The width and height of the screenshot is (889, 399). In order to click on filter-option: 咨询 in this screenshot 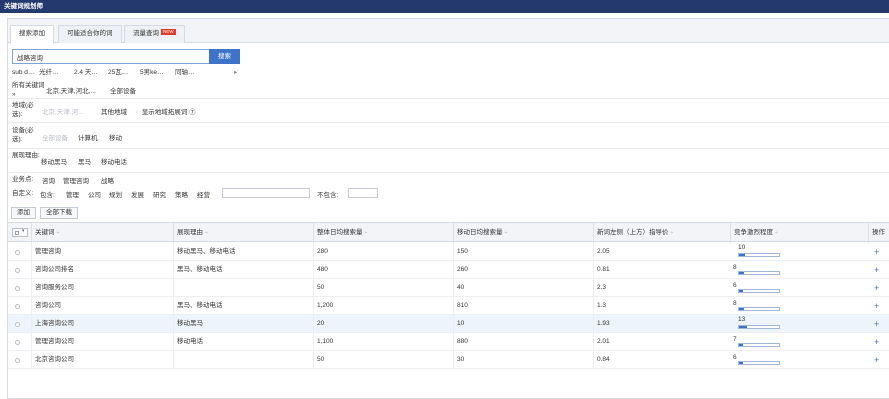, I will do `click(48, 180)`.